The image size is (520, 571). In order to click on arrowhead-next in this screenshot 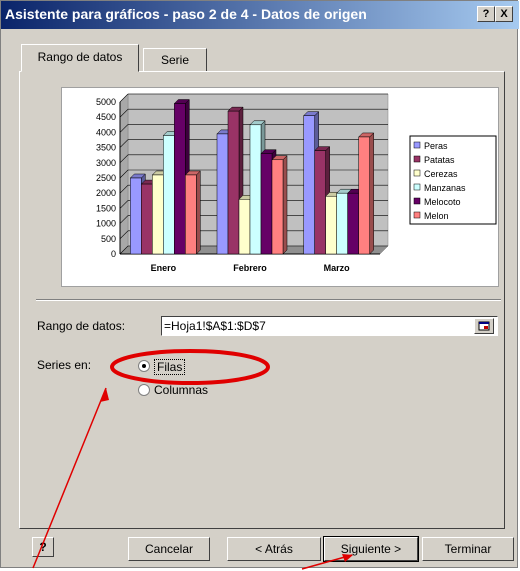, I will do `click(347, 558)`.